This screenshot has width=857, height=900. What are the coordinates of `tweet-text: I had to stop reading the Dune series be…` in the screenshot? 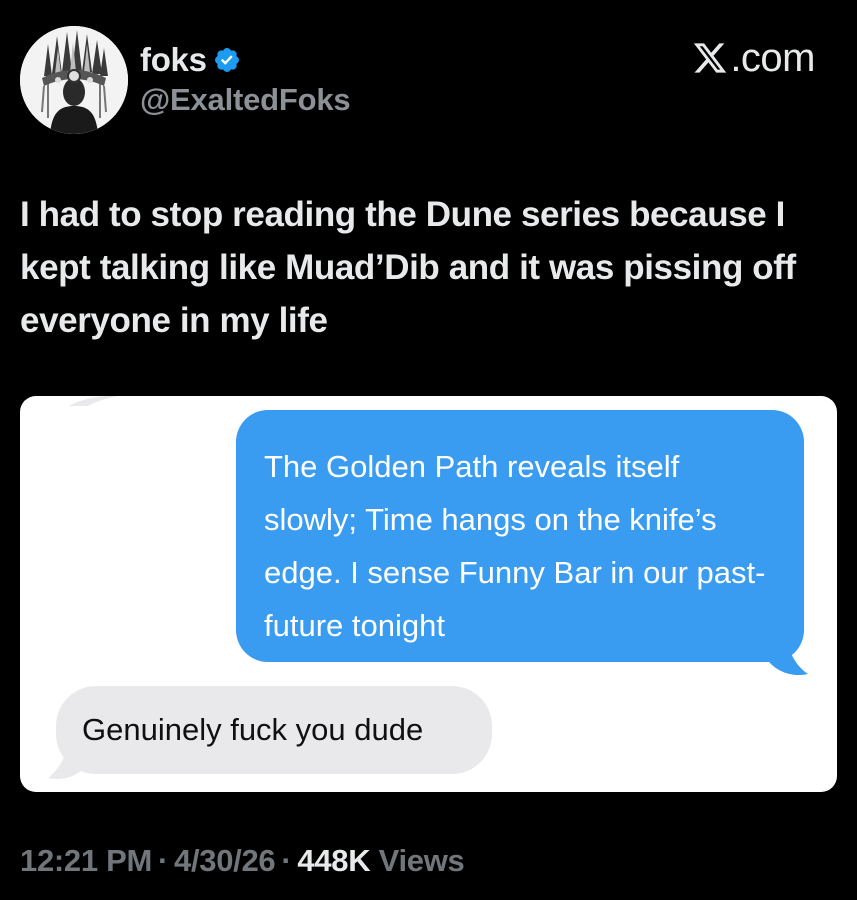 It's located at (408, 267).